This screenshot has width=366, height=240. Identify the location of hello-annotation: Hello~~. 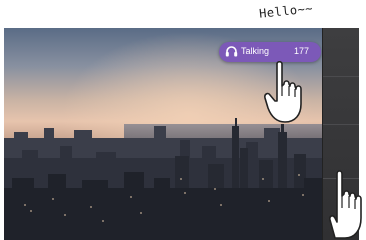
(286, 11).